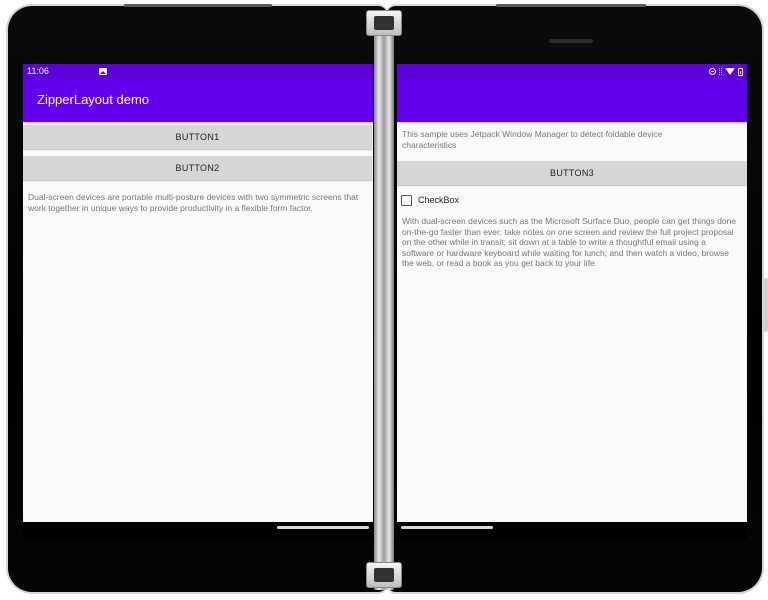 This screenshot has width=768, height=600. Describe the element at coordinates (384, 23) in the screenshot. I see `hinge-top-cap` at that location.